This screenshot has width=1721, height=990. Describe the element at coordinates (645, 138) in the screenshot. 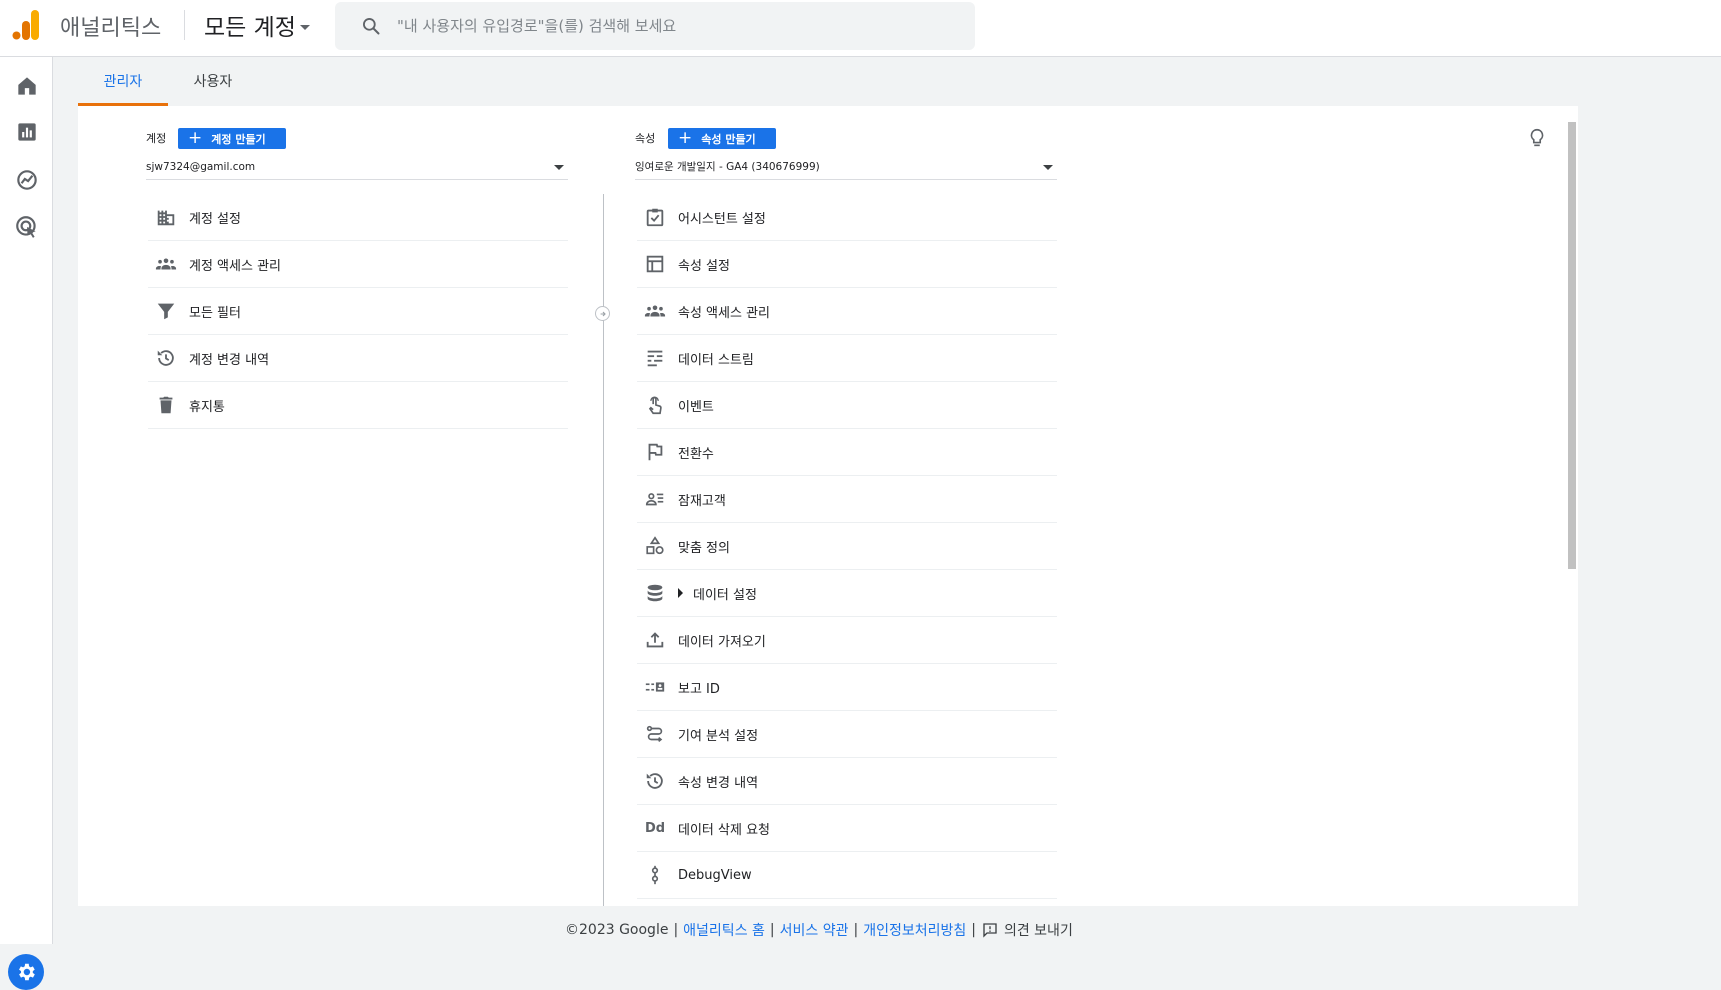

I see `property-column-label: 속성` at that location.